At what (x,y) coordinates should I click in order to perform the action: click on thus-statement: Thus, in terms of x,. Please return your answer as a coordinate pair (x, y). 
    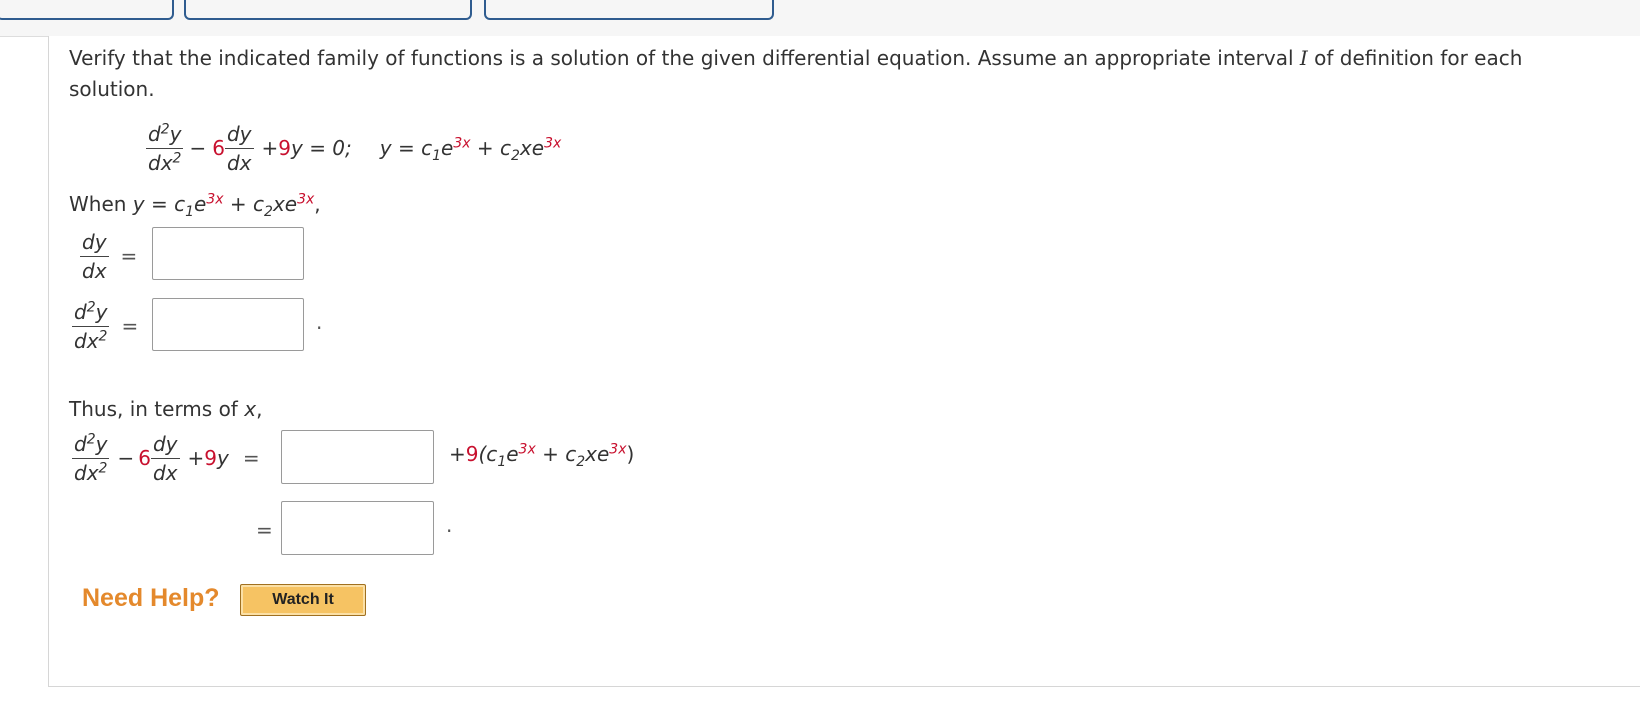
    Looking at the image, I should click on (166, 409).